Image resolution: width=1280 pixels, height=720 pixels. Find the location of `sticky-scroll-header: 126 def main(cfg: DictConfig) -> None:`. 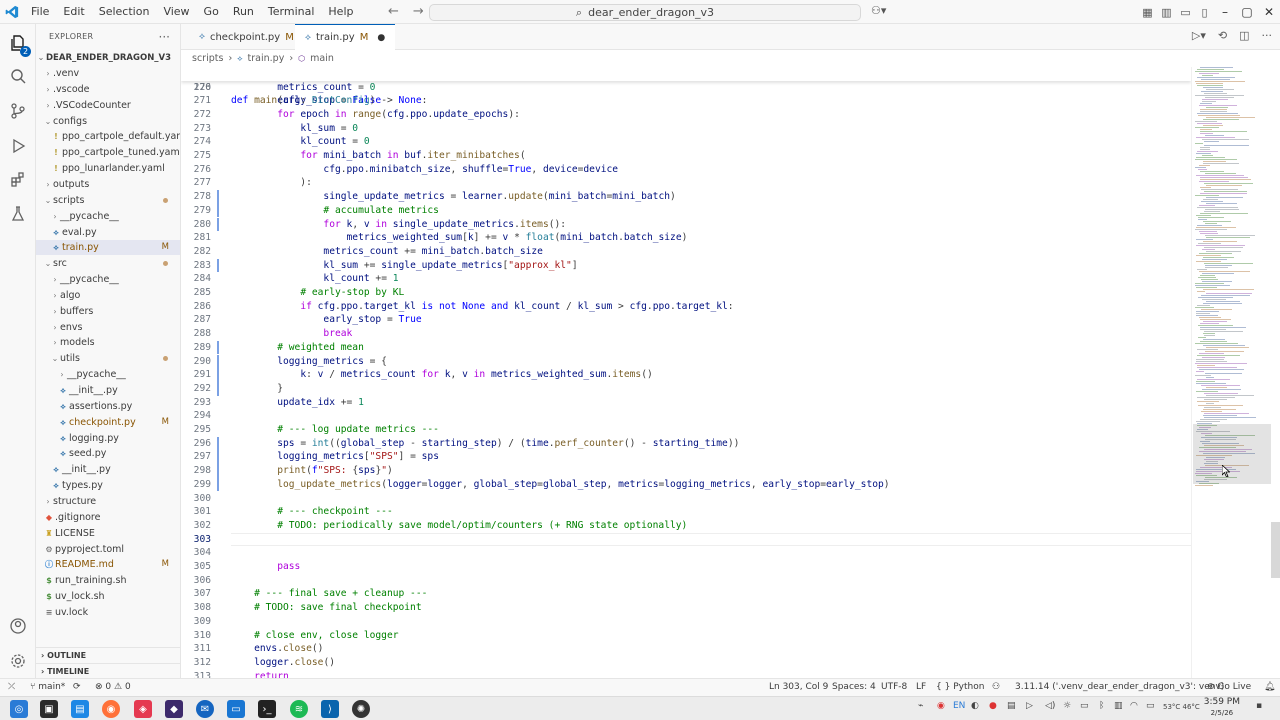

sticky-scroll-header: 126 def main(cfg: DictConfig) -> None: is located at coordinates (686, 86).